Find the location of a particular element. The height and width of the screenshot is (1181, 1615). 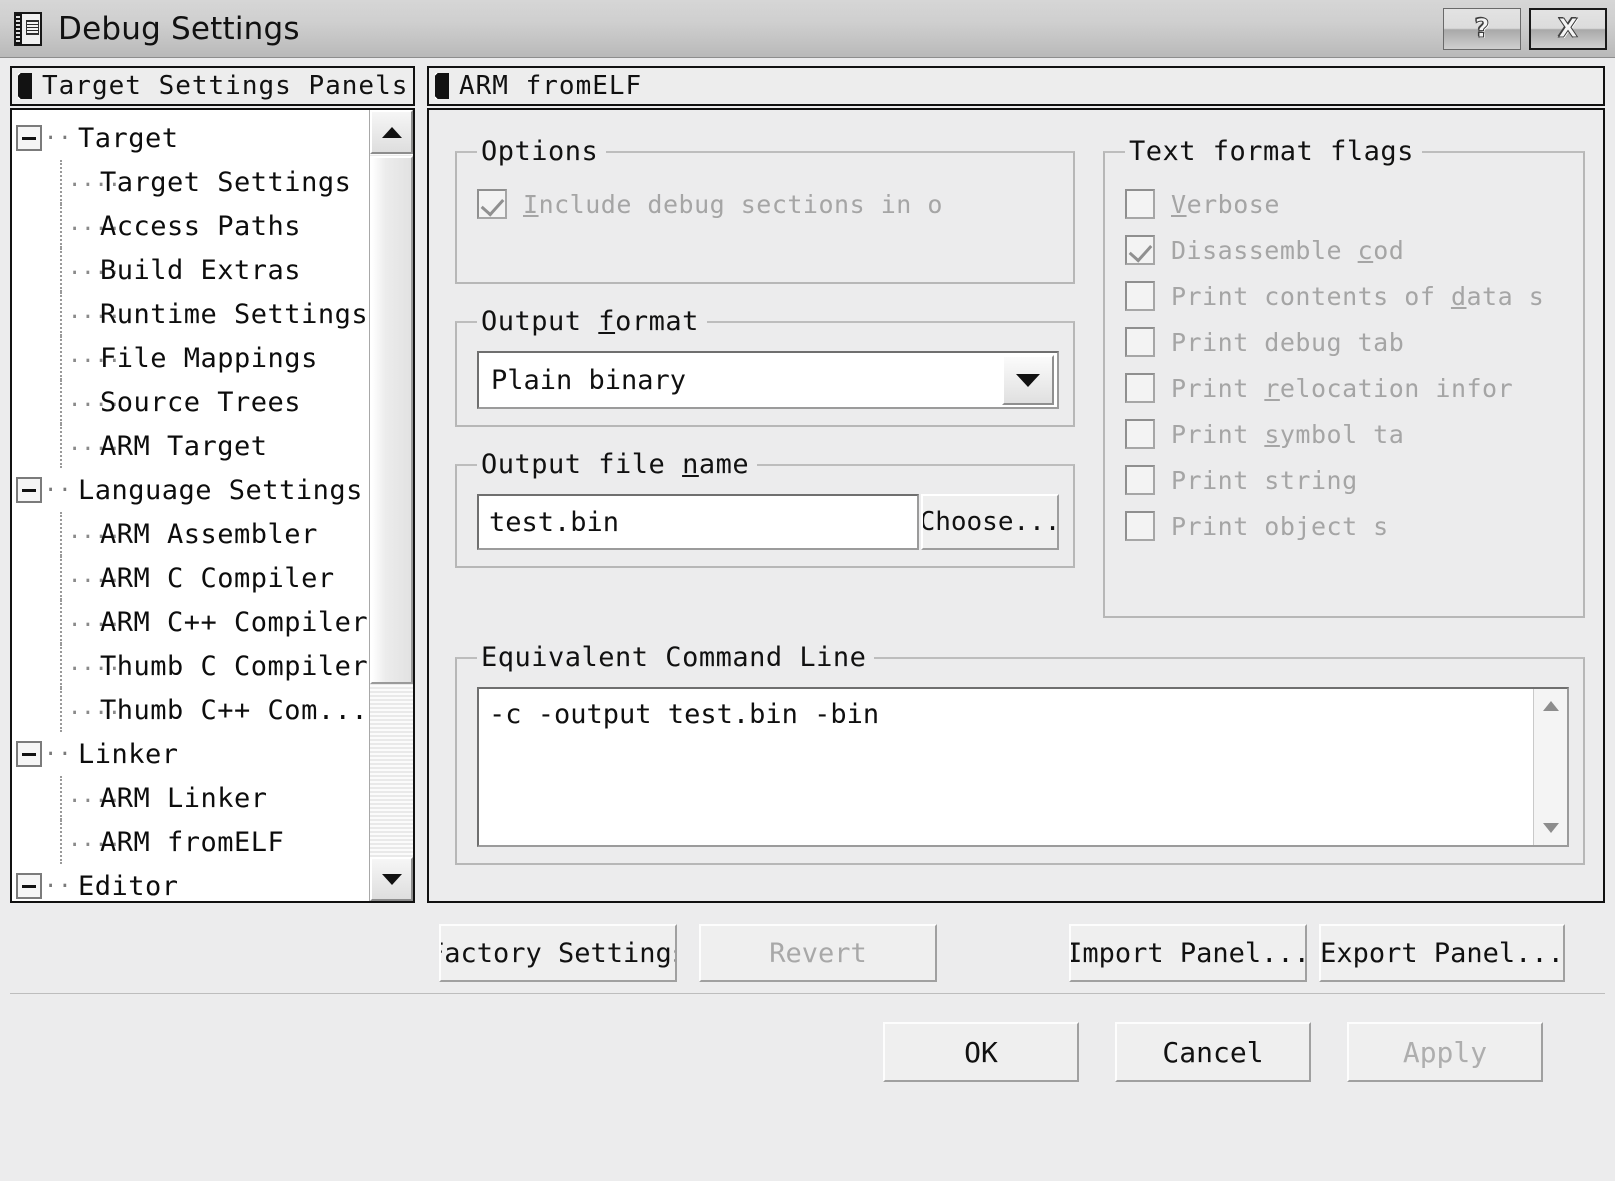

flag-checkbox-print-debug-tab: Print debug tab is located at coordinates (1347, 342).